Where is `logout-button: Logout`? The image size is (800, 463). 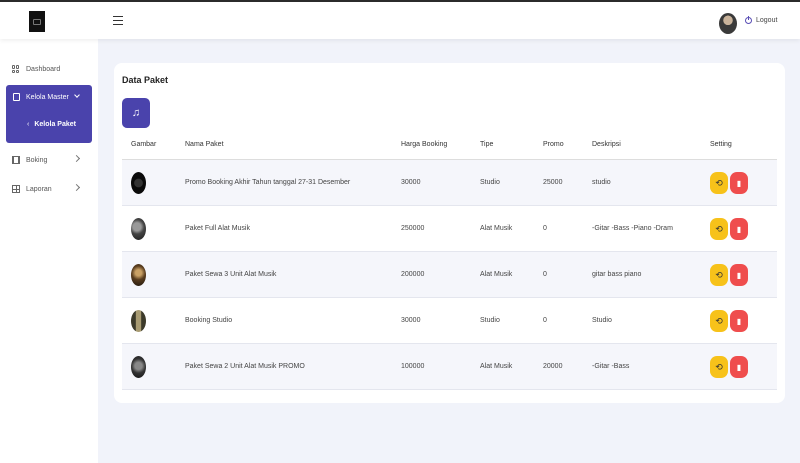
logout-button: Logout is located at coordinates (761, 20).